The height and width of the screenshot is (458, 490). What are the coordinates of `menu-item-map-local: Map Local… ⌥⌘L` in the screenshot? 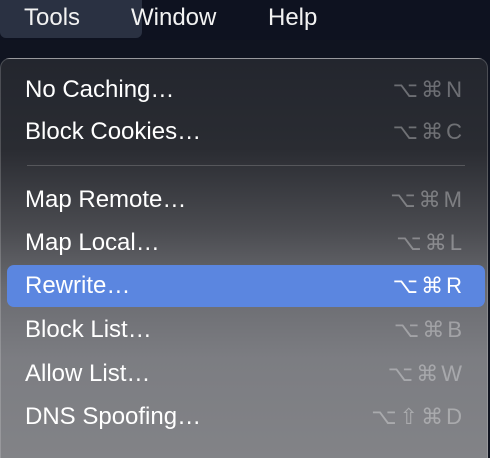 It's located at (246, 243).